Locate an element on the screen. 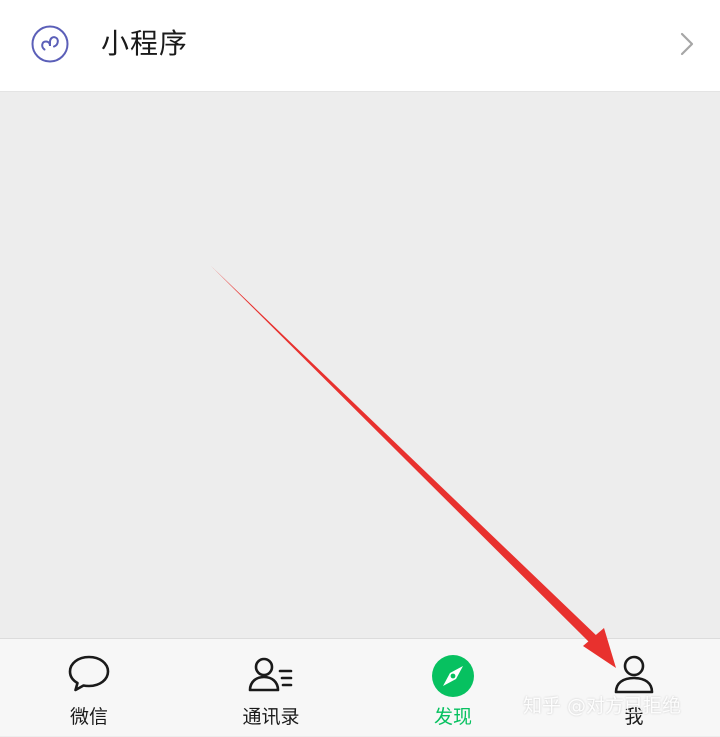 This screenshot has height=737, width=720. contacts-icon is located at coordinates (270, 674).